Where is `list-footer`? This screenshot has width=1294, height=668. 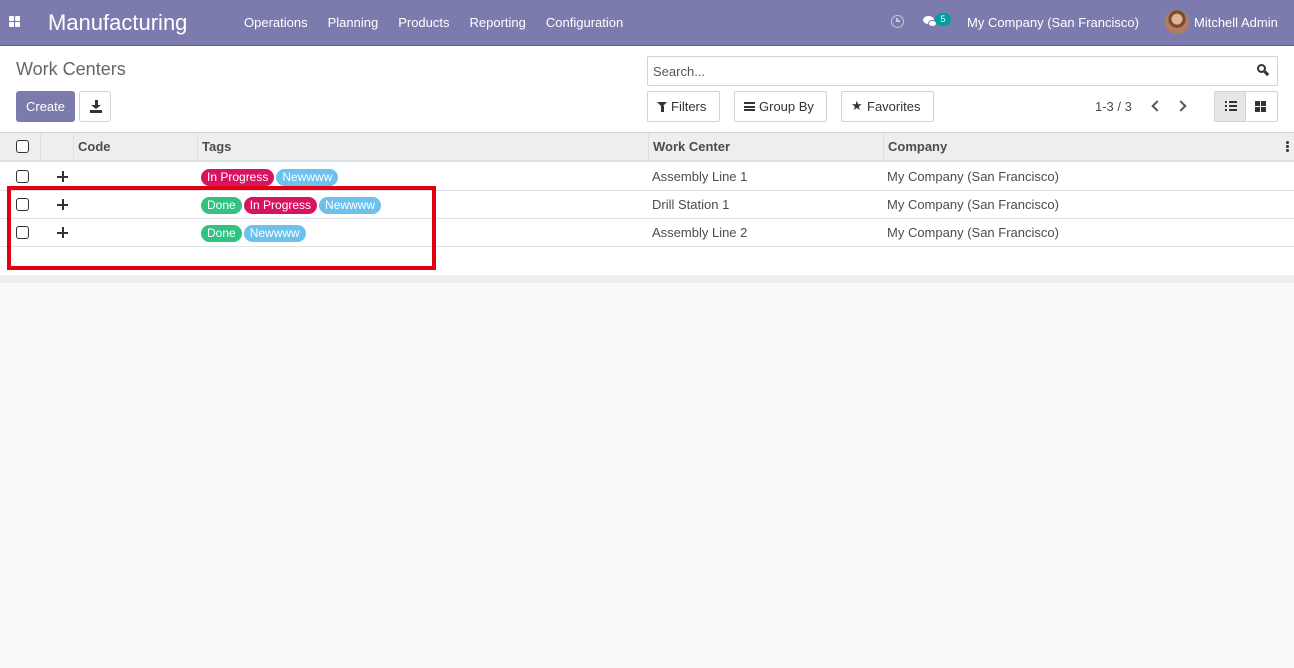
list-footer is located at coordinates (647, 279).